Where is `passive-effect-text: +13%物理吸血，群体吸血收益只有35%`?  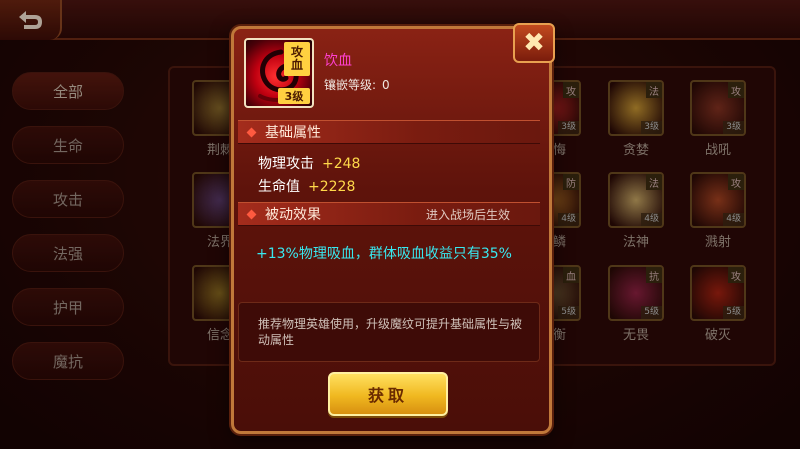
passive-effect-text: +13%物理吸血，群体吸血收益只有35% is located at coordinates (384, 254).